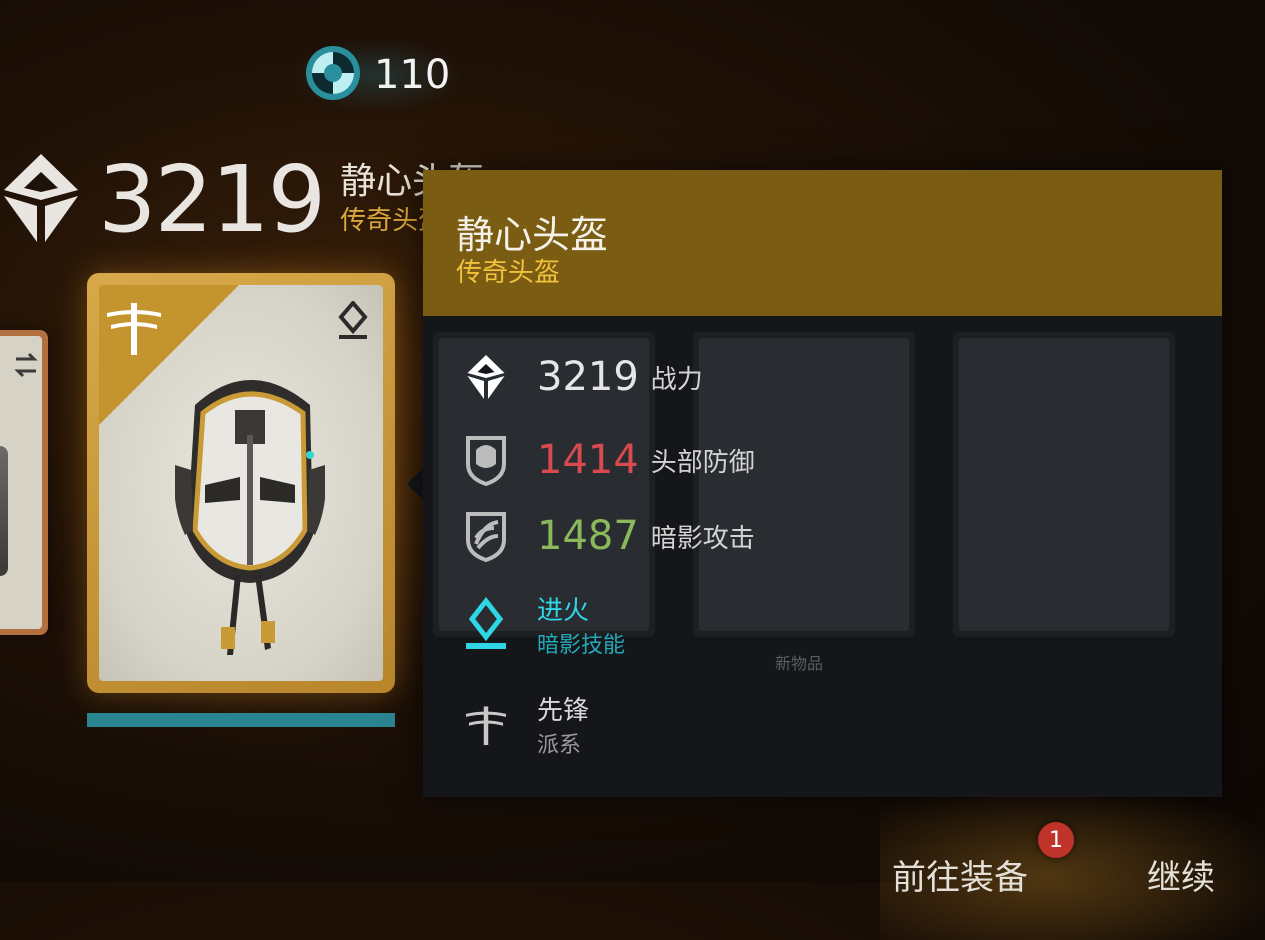 The height and width of the screenshot is (940, 1265). Describe the element at coordinates (822, 243) in the screenshot. I see `tooltip-header: 静心头盔 传奇头盔` at that location.